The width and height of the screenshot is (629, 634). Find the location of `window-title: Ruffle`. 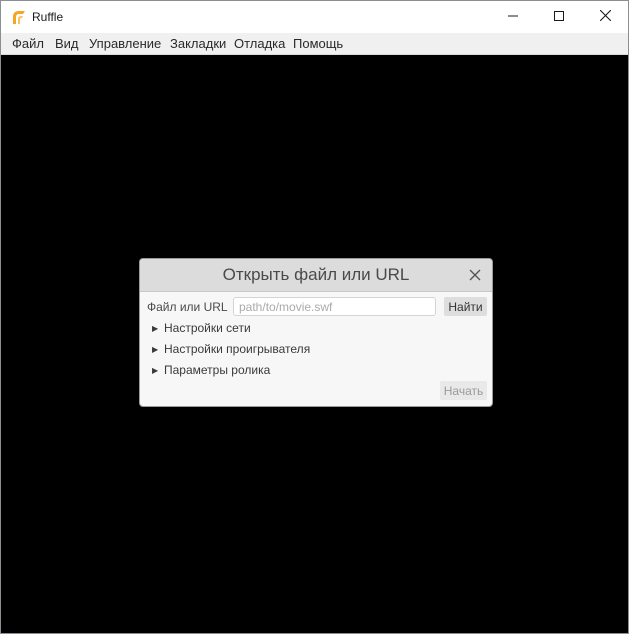

window-title: Ruffle is located at coordinates (48, 17).